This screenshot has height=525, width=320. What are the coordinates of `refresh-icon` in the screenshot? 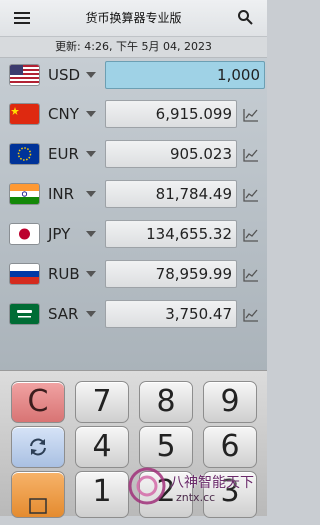 It's located at (38, 447).